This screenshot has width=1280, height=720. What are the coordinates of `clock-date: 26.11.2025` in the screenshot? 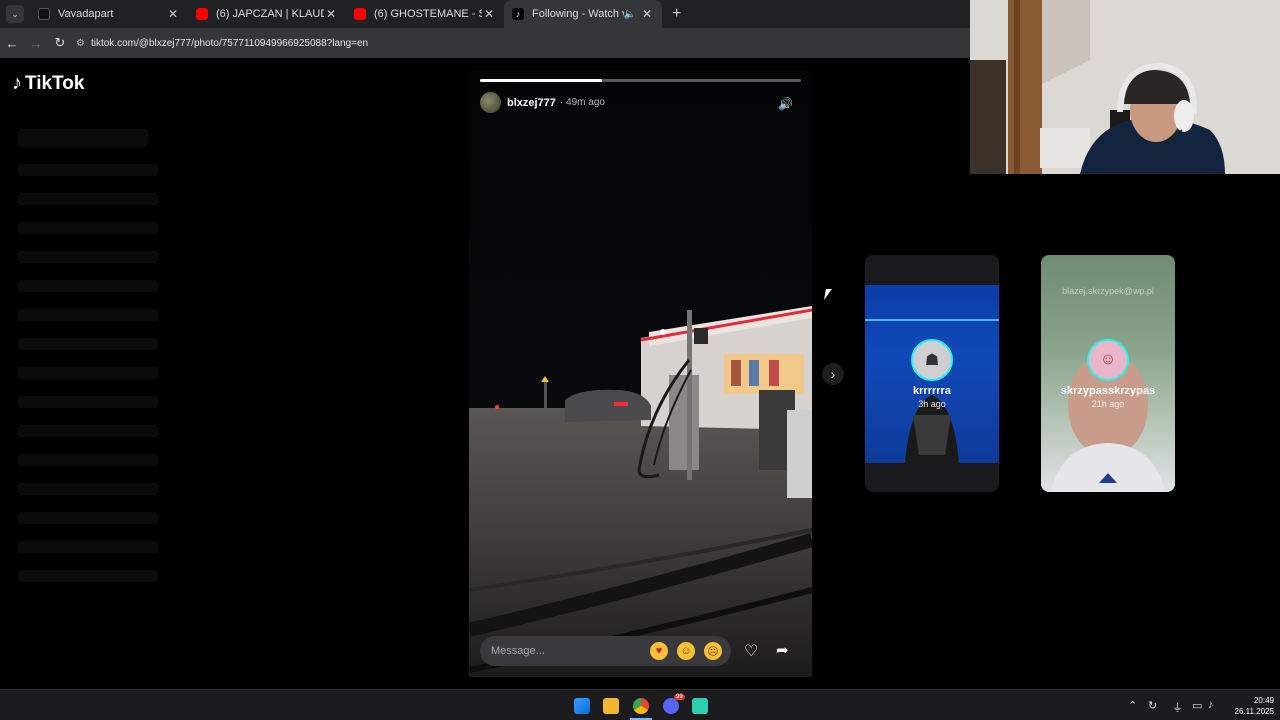 It's located at (1254, 711).